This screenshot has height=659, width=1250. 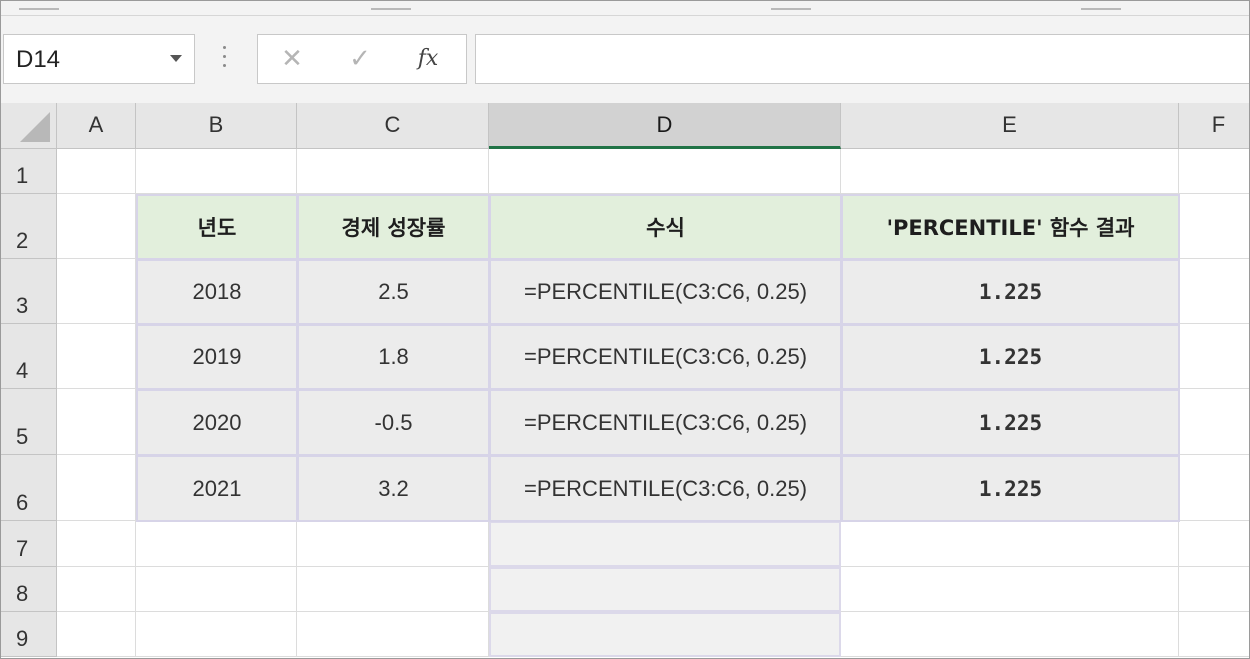 I want to click on cell-a1, so click(x=96, y=171).